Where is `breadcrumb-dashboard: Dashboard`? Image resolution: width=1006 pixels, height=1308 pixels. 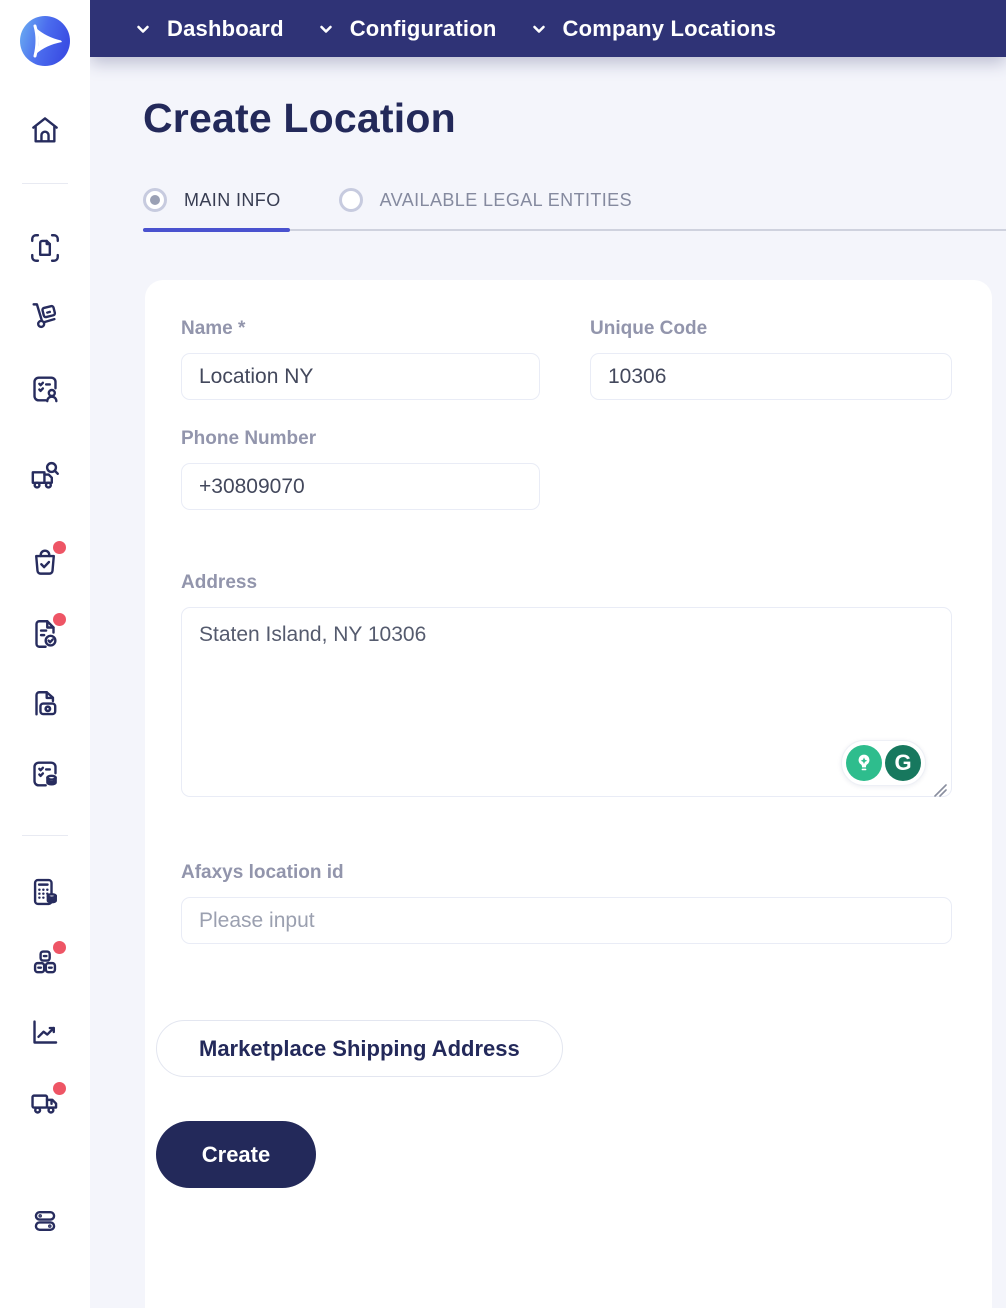 breadcrumb-dashboard: Dashboard is located at coordinates (209, 29).